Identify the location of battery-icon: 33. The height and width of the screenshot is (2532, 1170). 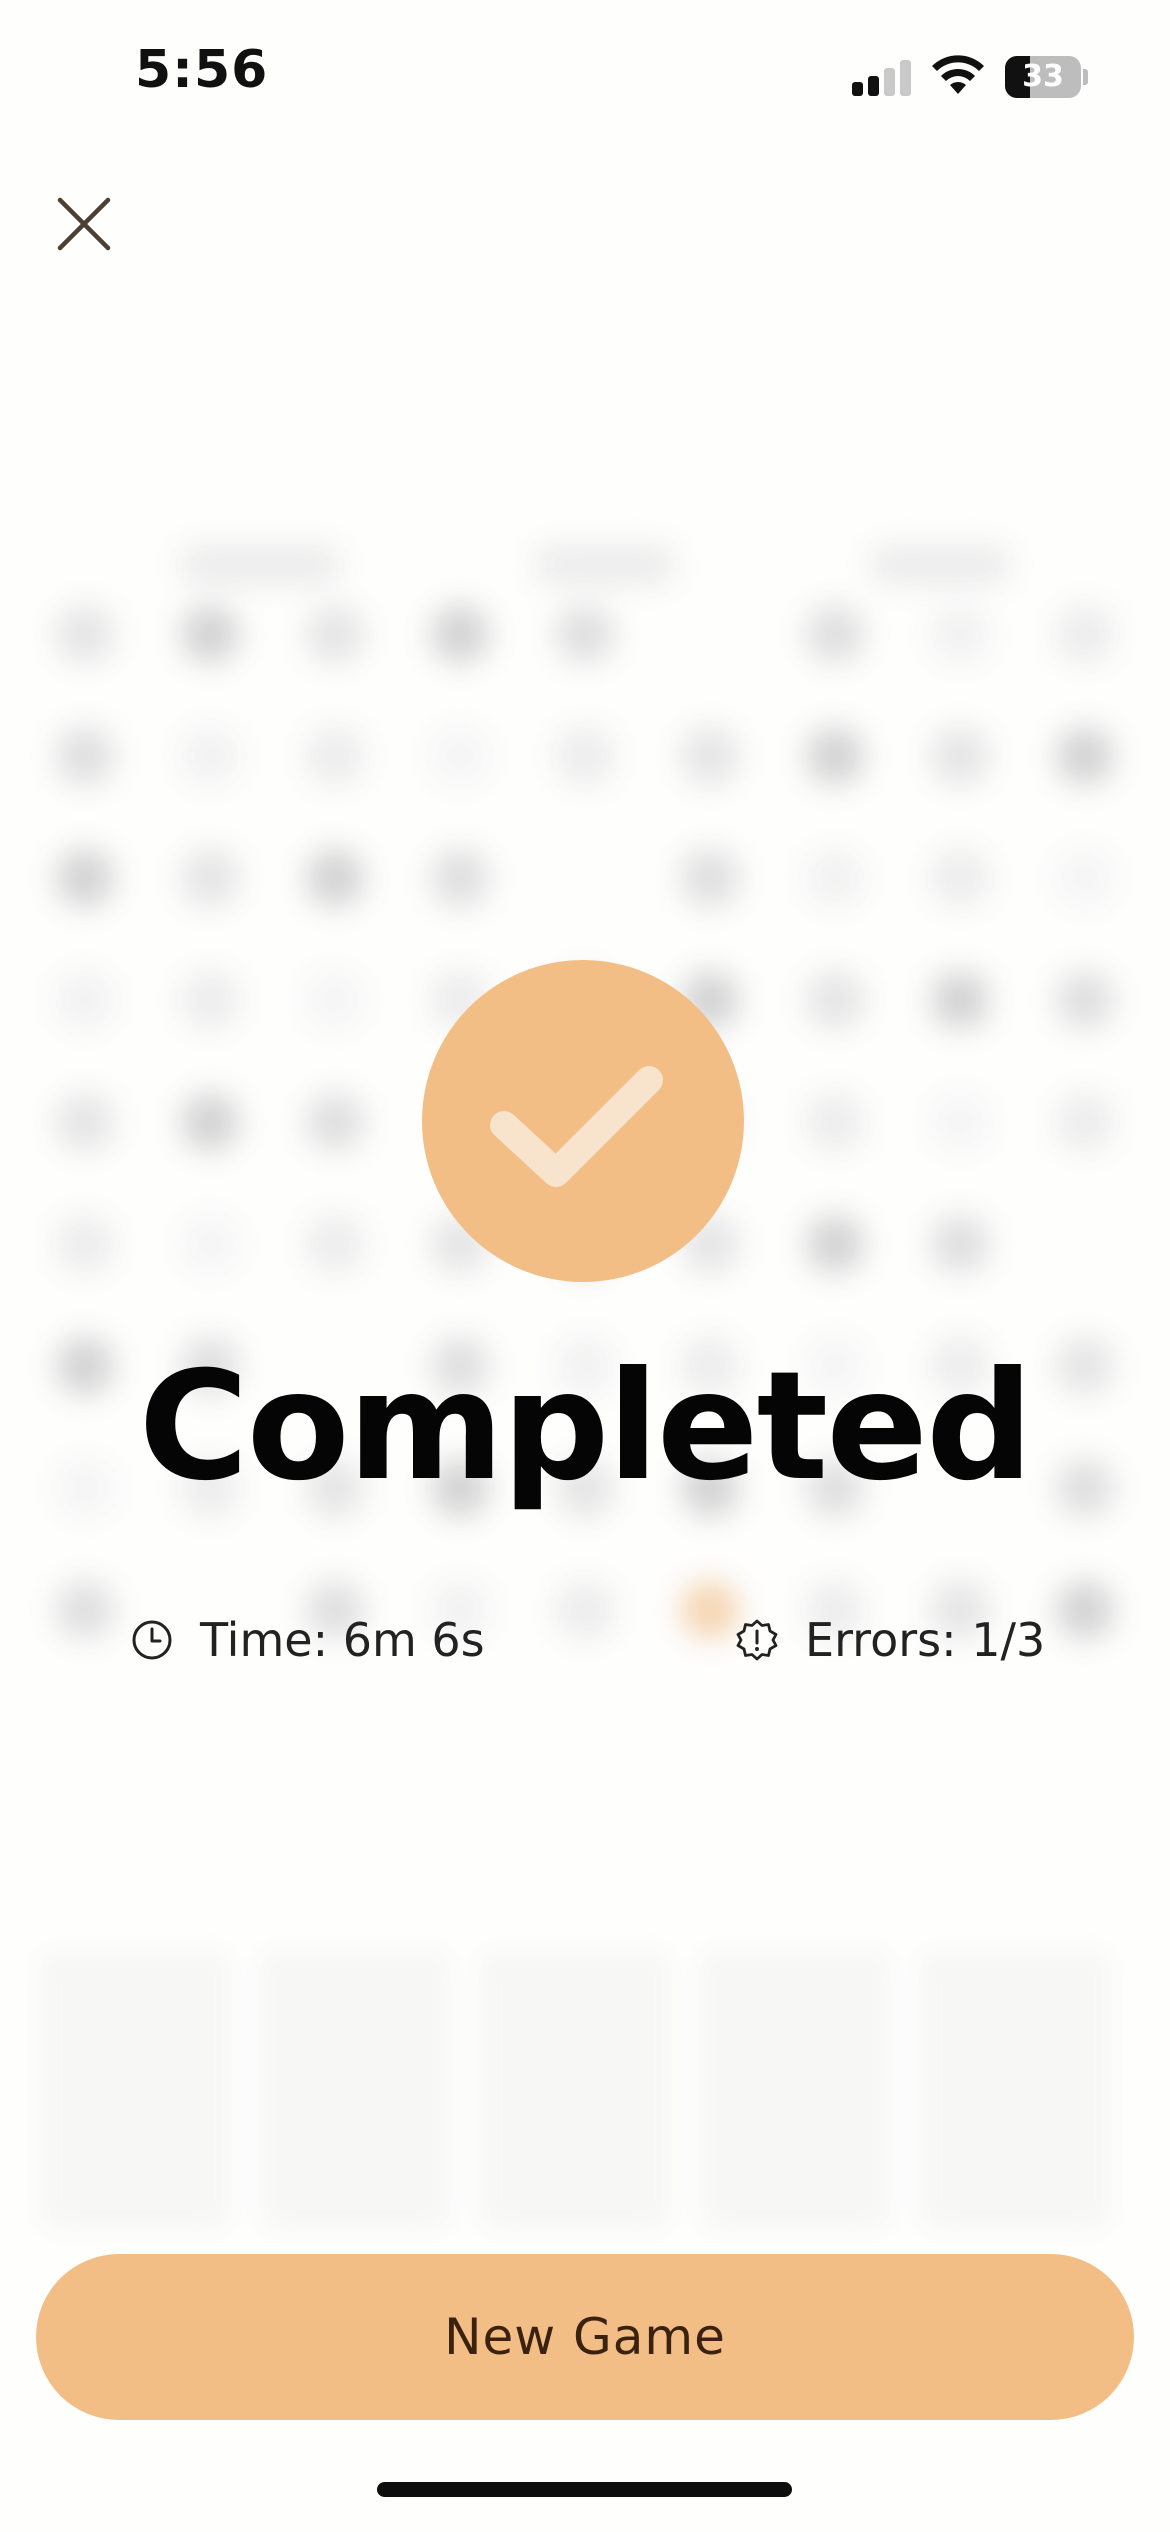
(1046, 77).